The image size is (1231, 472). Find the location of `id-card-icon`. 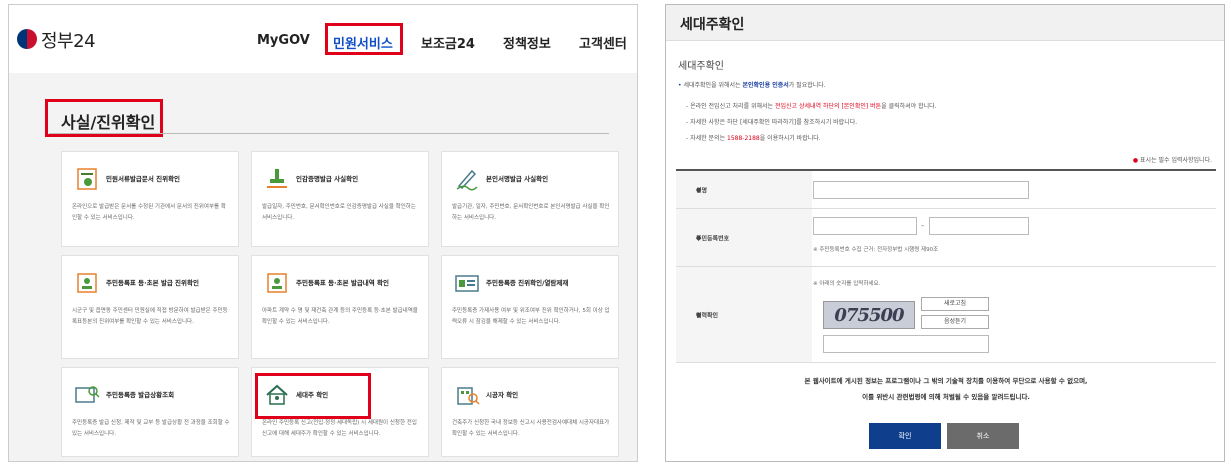

id-card-icon is located at coordinates (467, 283).